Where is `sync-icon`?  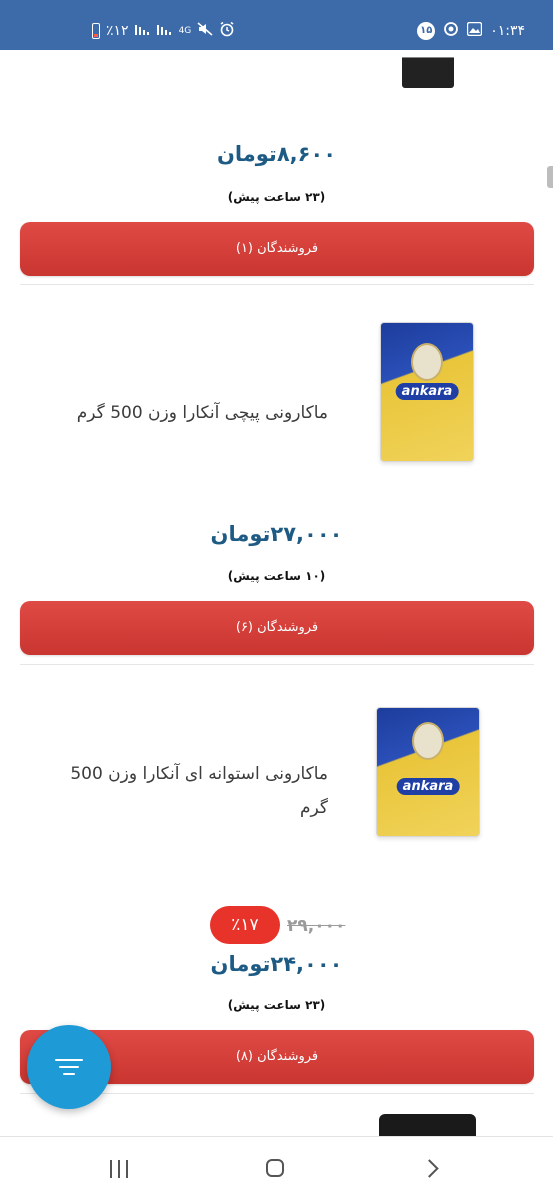 sync-icon is located at coordinates (451, 31).